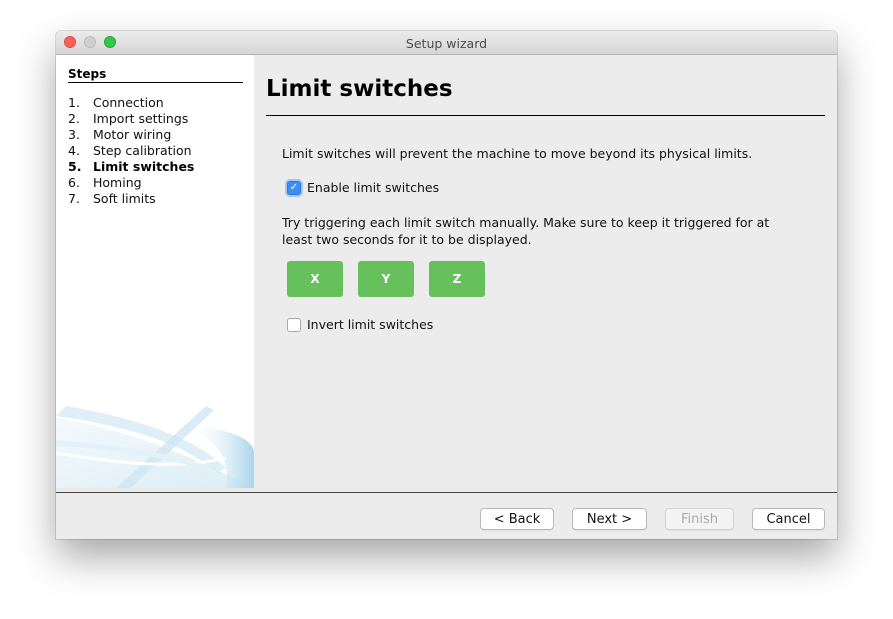  I want to click on title-bar: Setup wizard, so click(446, 43).